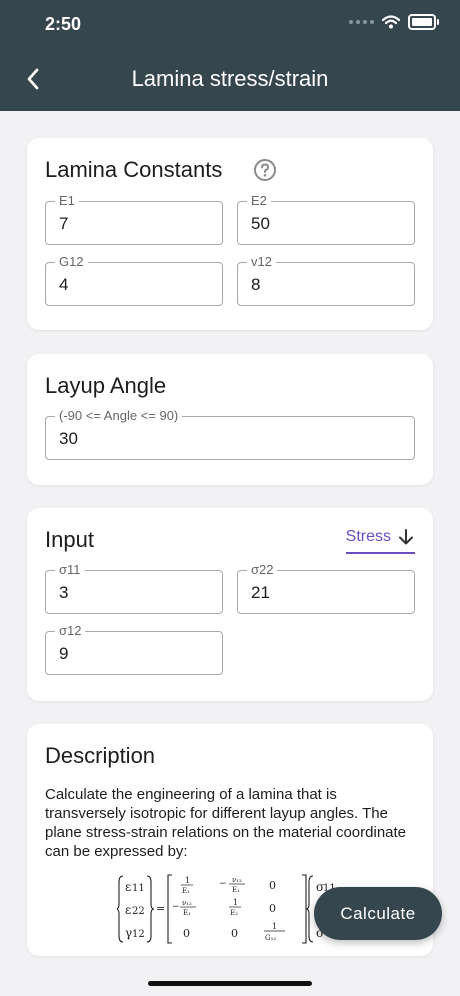  What do you see at coordinates (134, 280) in the screenshot?
I see `g12-field: G12 4` at bounding box center [134, 280].